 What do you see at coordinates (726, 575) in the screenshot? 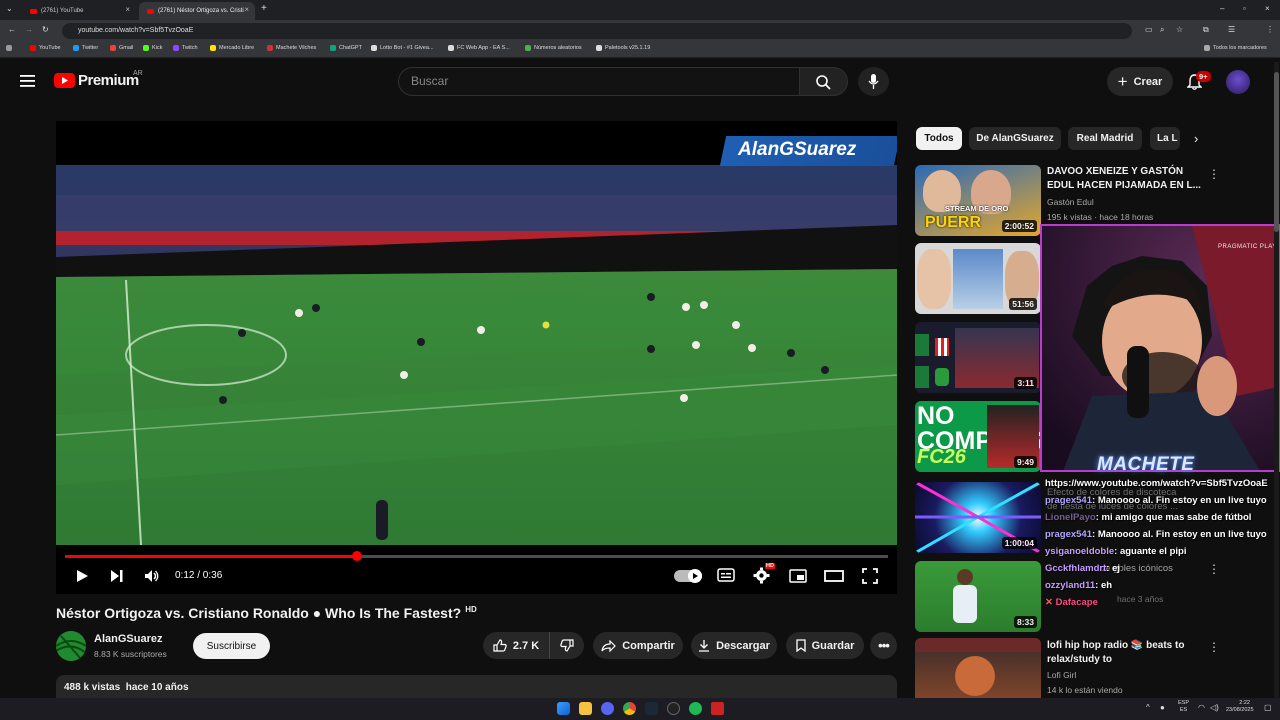
I see `subtitles-icon` at bounding box center [726, 575].